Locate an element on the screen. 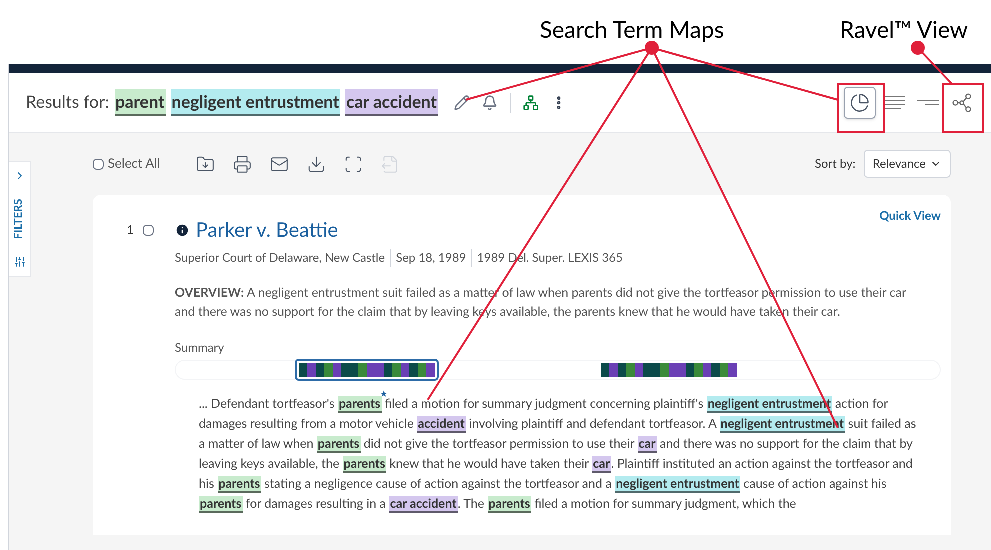 The width and height of the screenshot is (991, 550). printer-icon is located at coordinates (242, 164).